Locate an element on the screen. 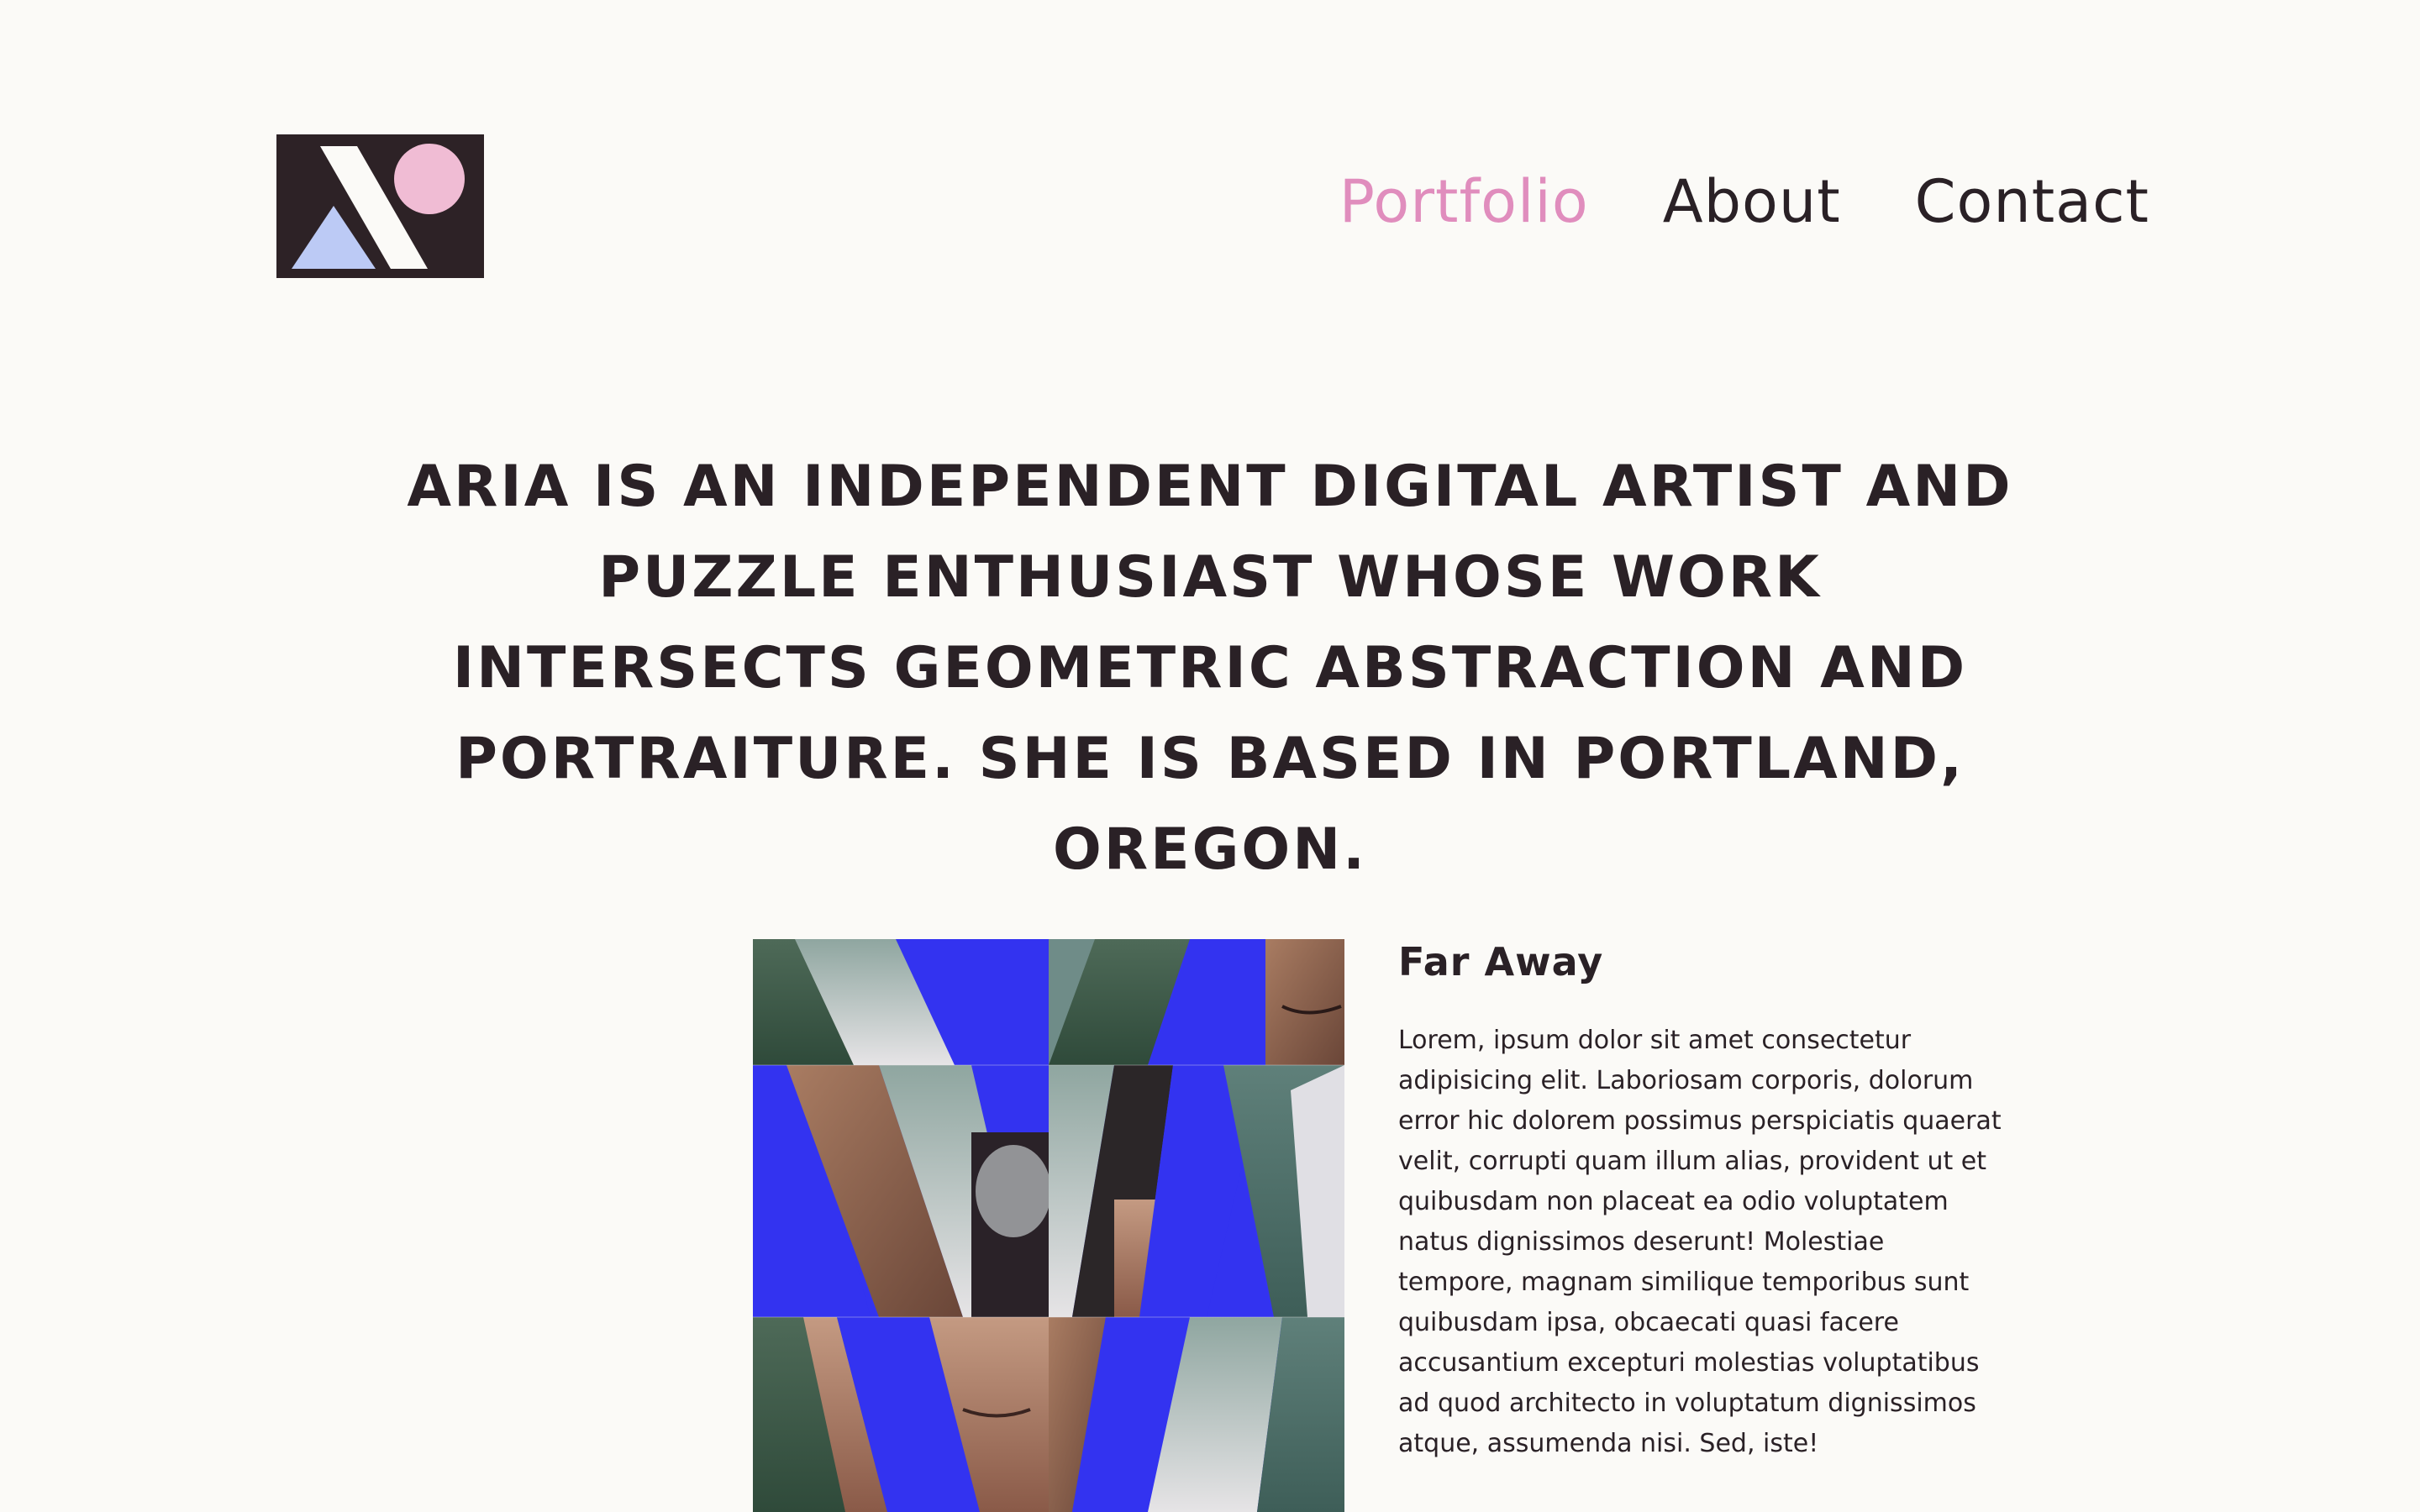 Image resolution: width=2420 pixels, height=1512 pixels. nav-portfolio-link: Portfolio is located at coordinates (1464, 201).